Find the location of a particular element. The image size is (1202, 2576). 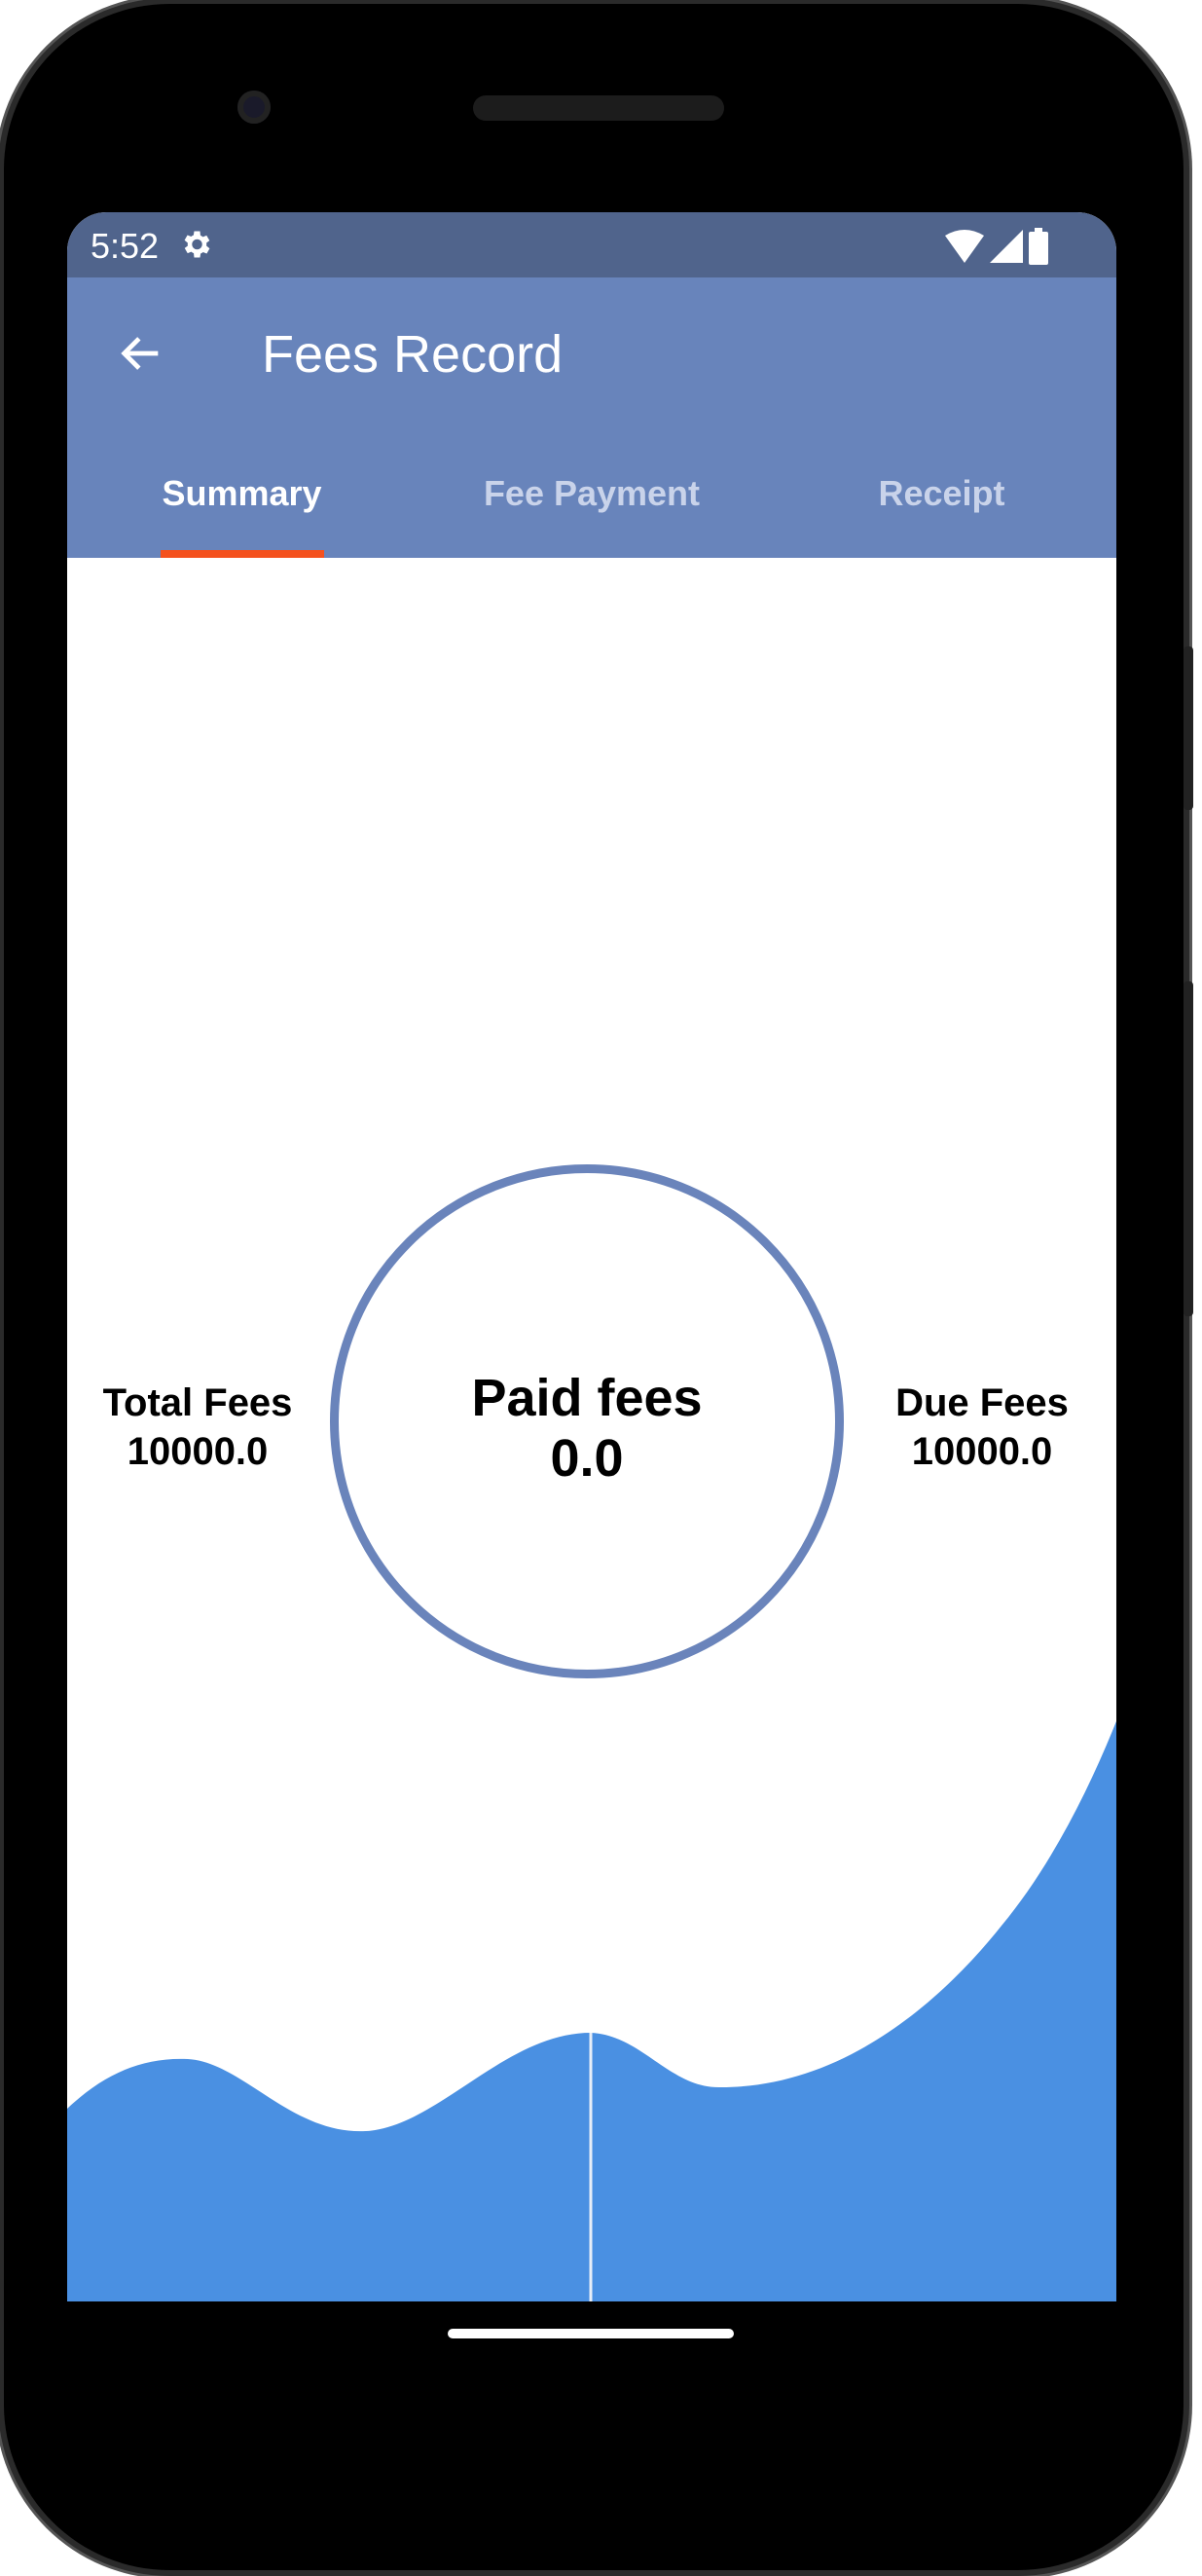

power-button is located at coordinates (1188, 728).